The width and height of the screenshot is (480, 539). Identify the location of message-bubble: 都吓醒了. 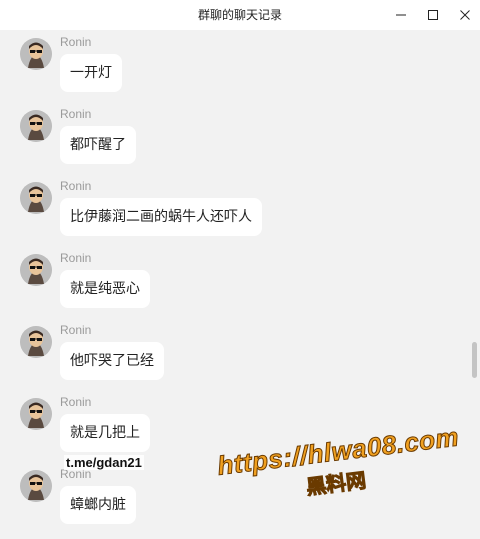
(98, 145).